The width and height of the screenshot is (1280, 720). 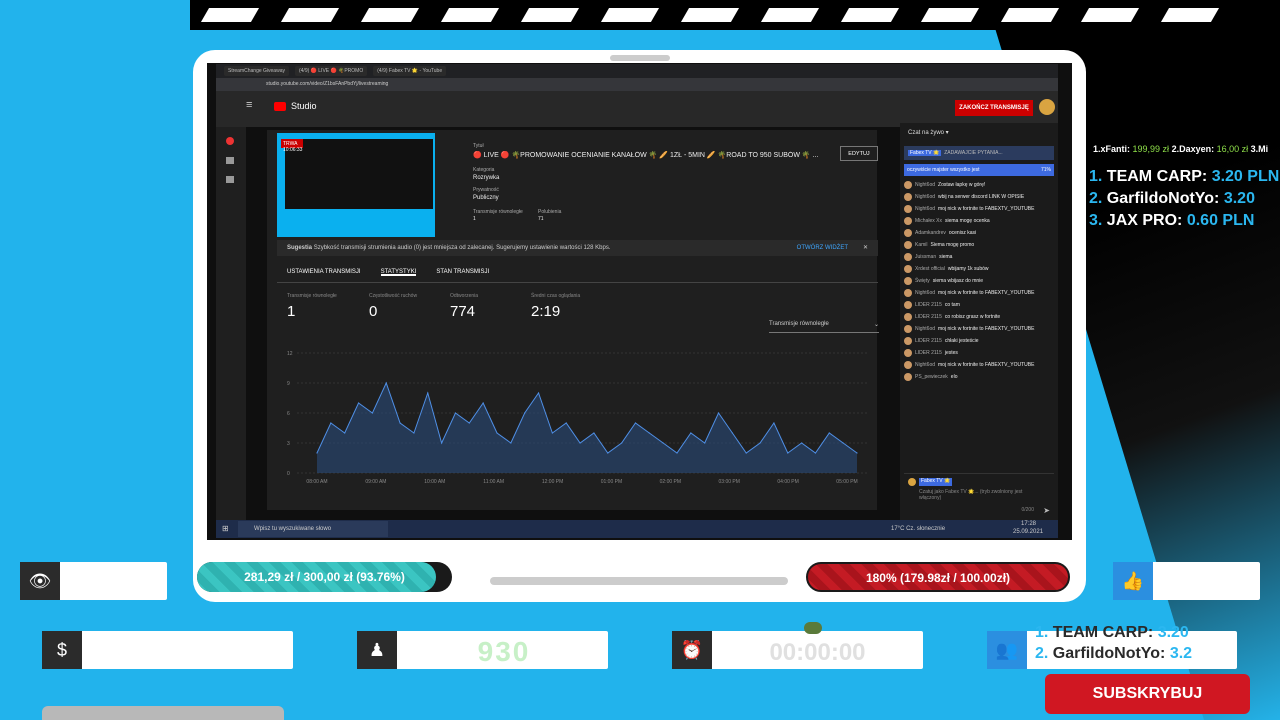 I want to click on calendar-icon, so click(x=230, y=179).